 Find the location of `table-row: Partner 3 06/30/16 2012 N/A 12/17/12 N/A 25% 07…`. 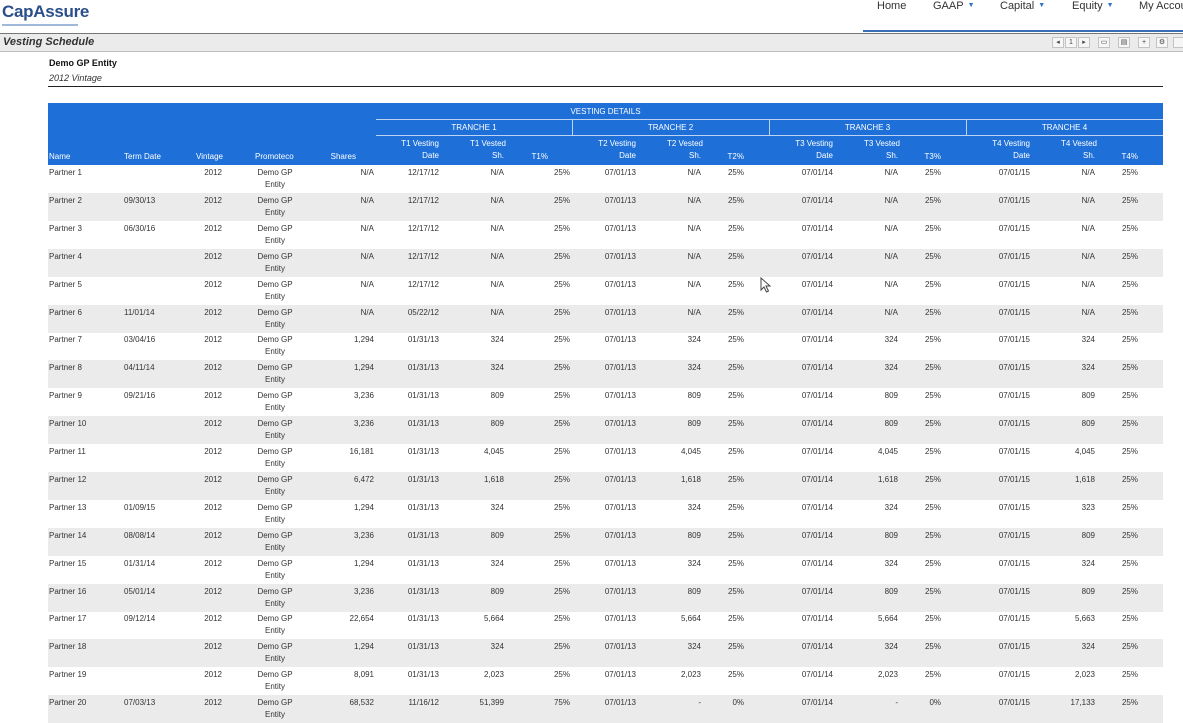

table-row: Partner 3 06/30/16 2012 N/A 12/17/12 N/A 25% 07… is located at coordinates (605, 235).